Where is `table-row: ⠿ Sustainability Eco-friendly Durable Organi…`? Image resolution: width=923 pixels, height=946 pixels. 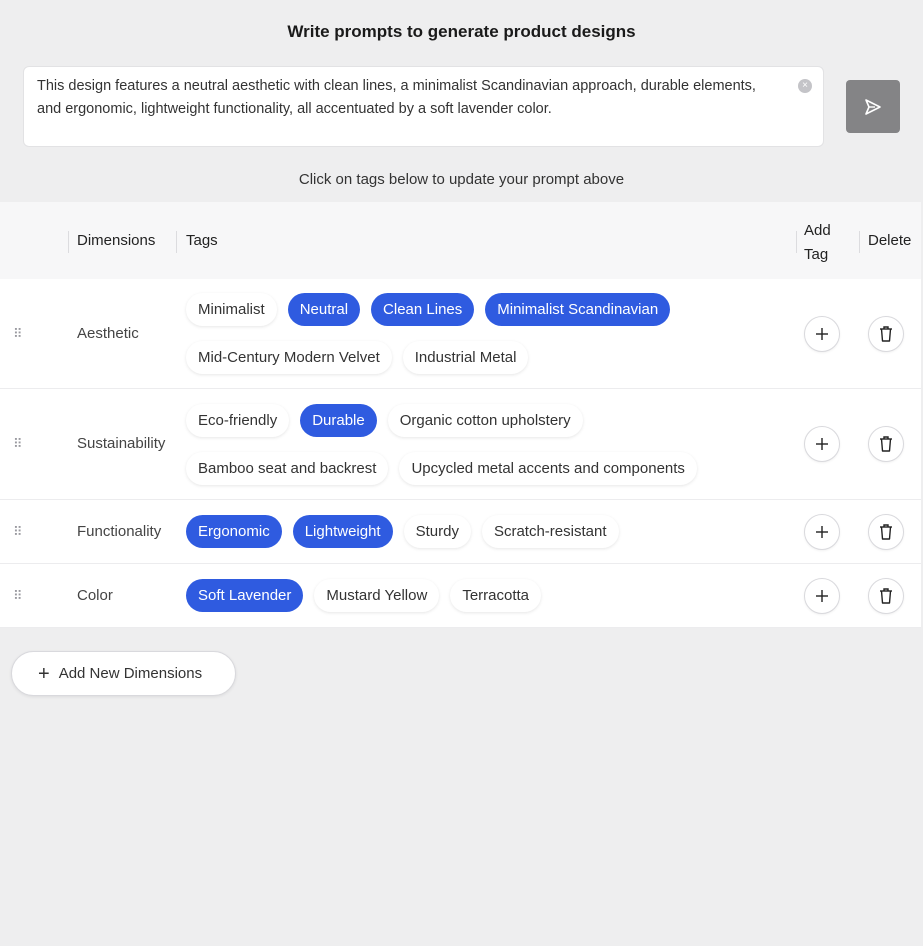
table-row: ⠿ Sustainability Eco-friendly Durable Organi… is located at coordinates (460, 444).